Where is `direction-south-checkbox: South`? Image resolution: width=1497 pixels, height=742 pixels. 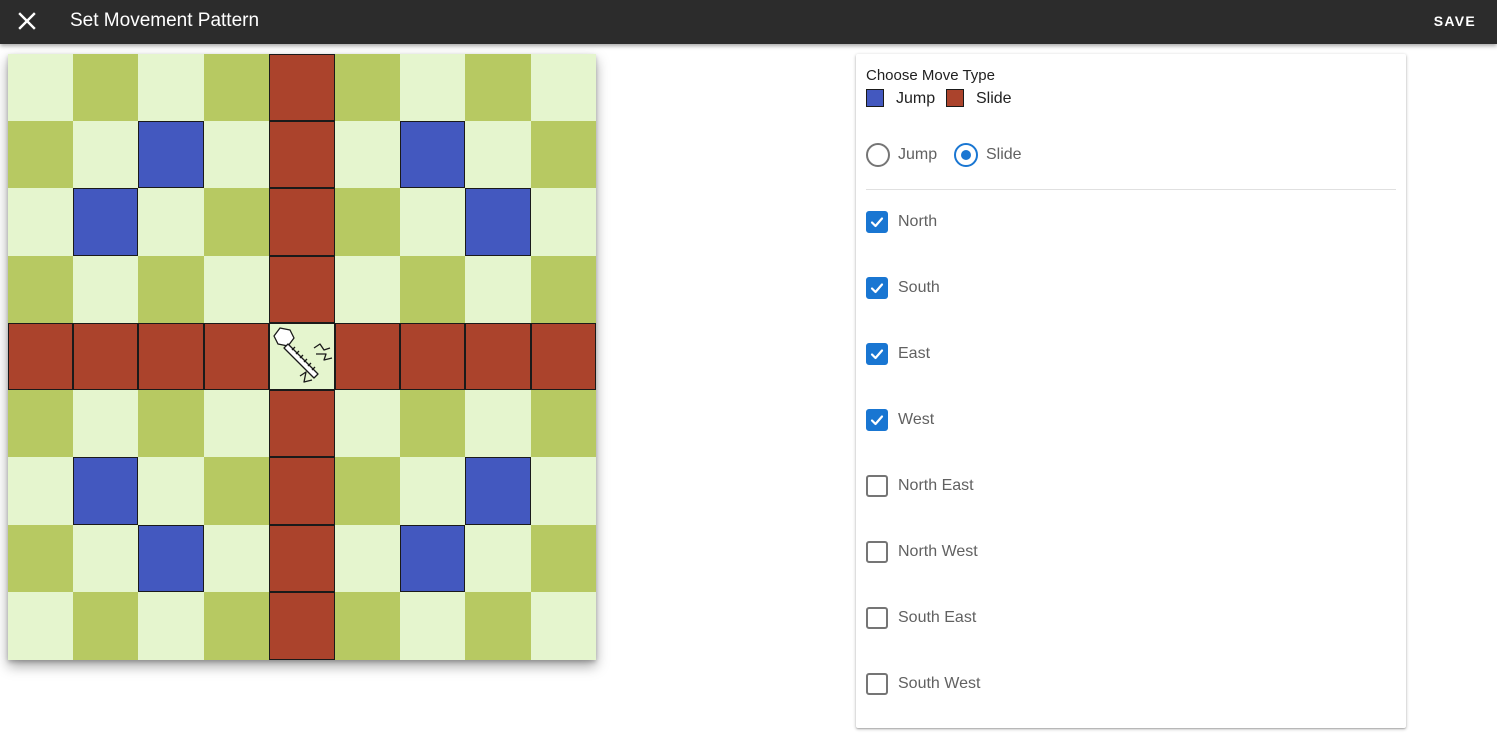
direction-south-checkbox: South is located at coordinates (996, 288).